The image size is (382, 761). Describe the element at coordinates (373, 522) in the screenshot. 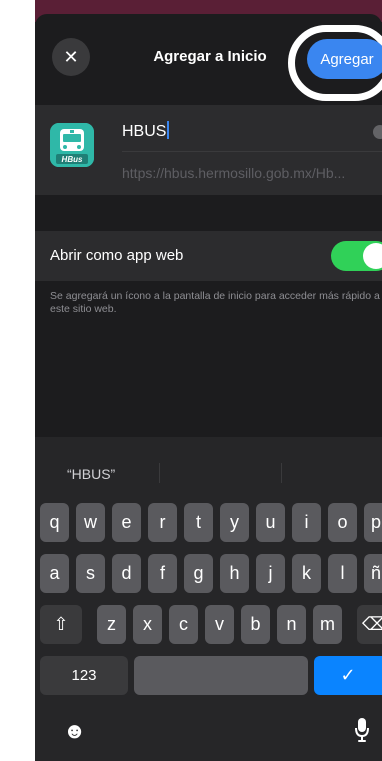

I see `key-p: p` at that location.